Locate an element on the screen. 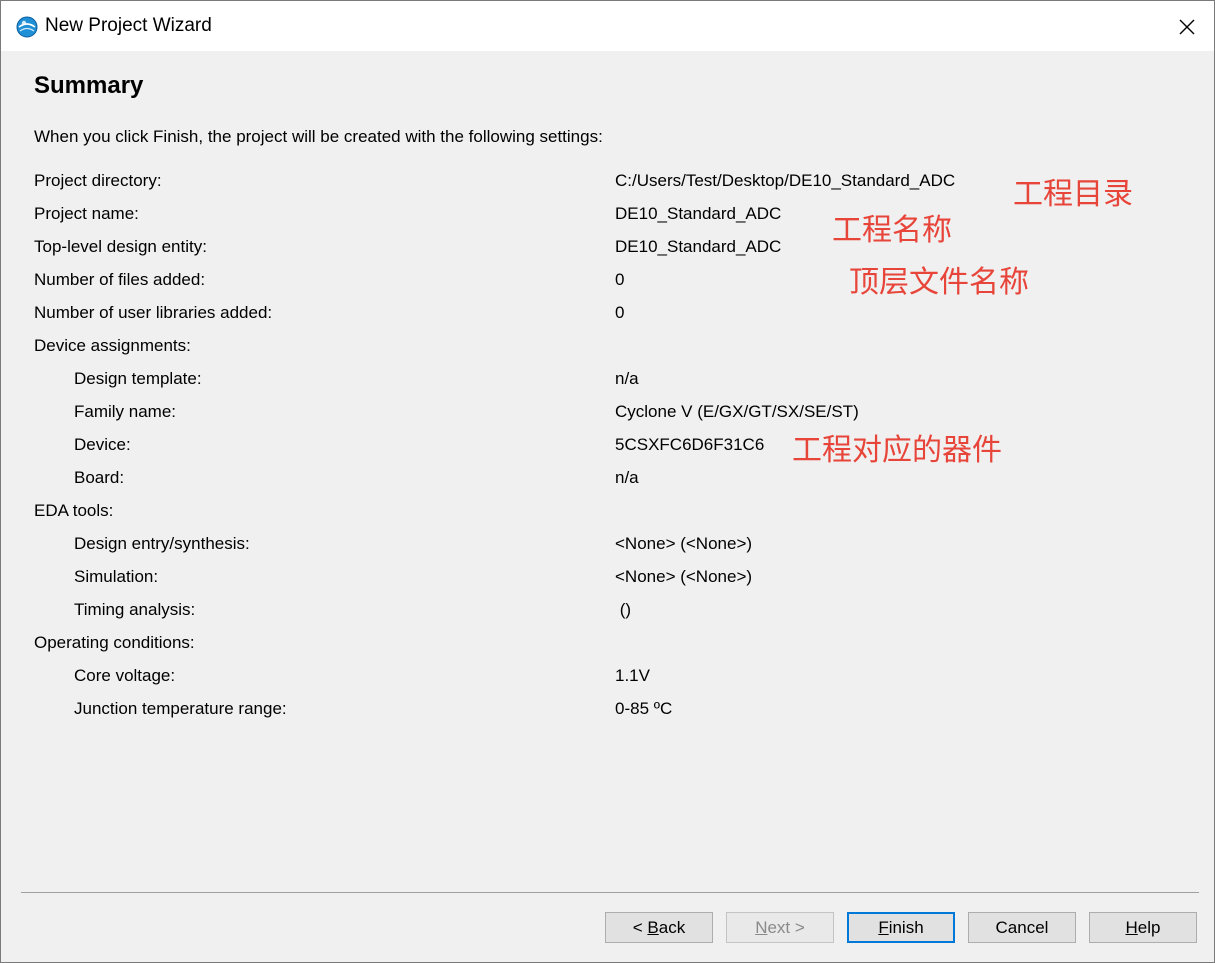 The width and height of the screenshot is (1215, 963). summary-label: EDA tools: is located at coordinates (74, 510).